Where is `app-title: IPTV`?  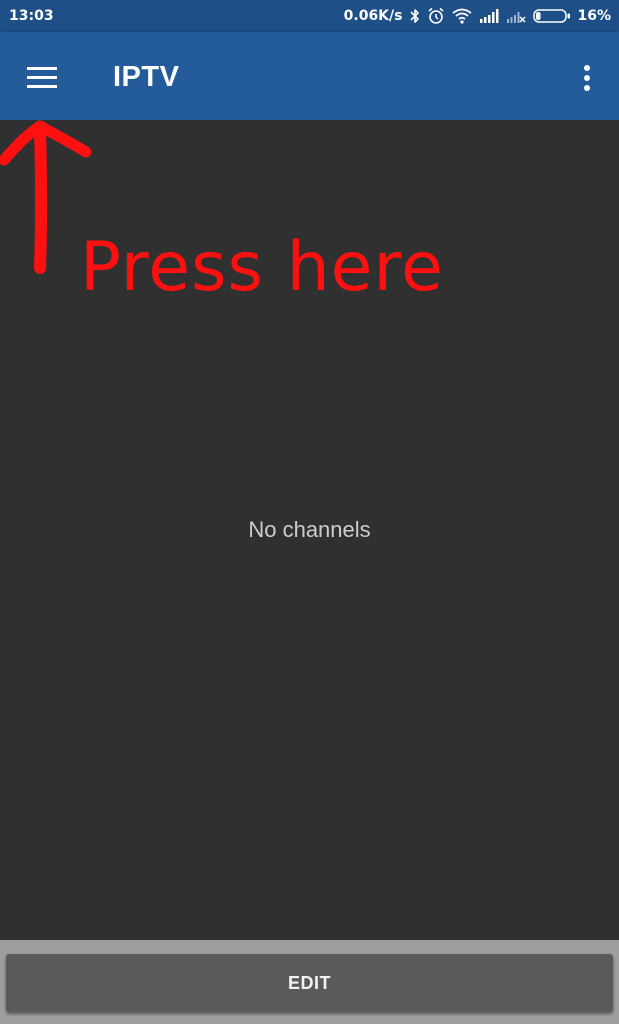
app-title: IPTV is located at coordinates (146, 77).